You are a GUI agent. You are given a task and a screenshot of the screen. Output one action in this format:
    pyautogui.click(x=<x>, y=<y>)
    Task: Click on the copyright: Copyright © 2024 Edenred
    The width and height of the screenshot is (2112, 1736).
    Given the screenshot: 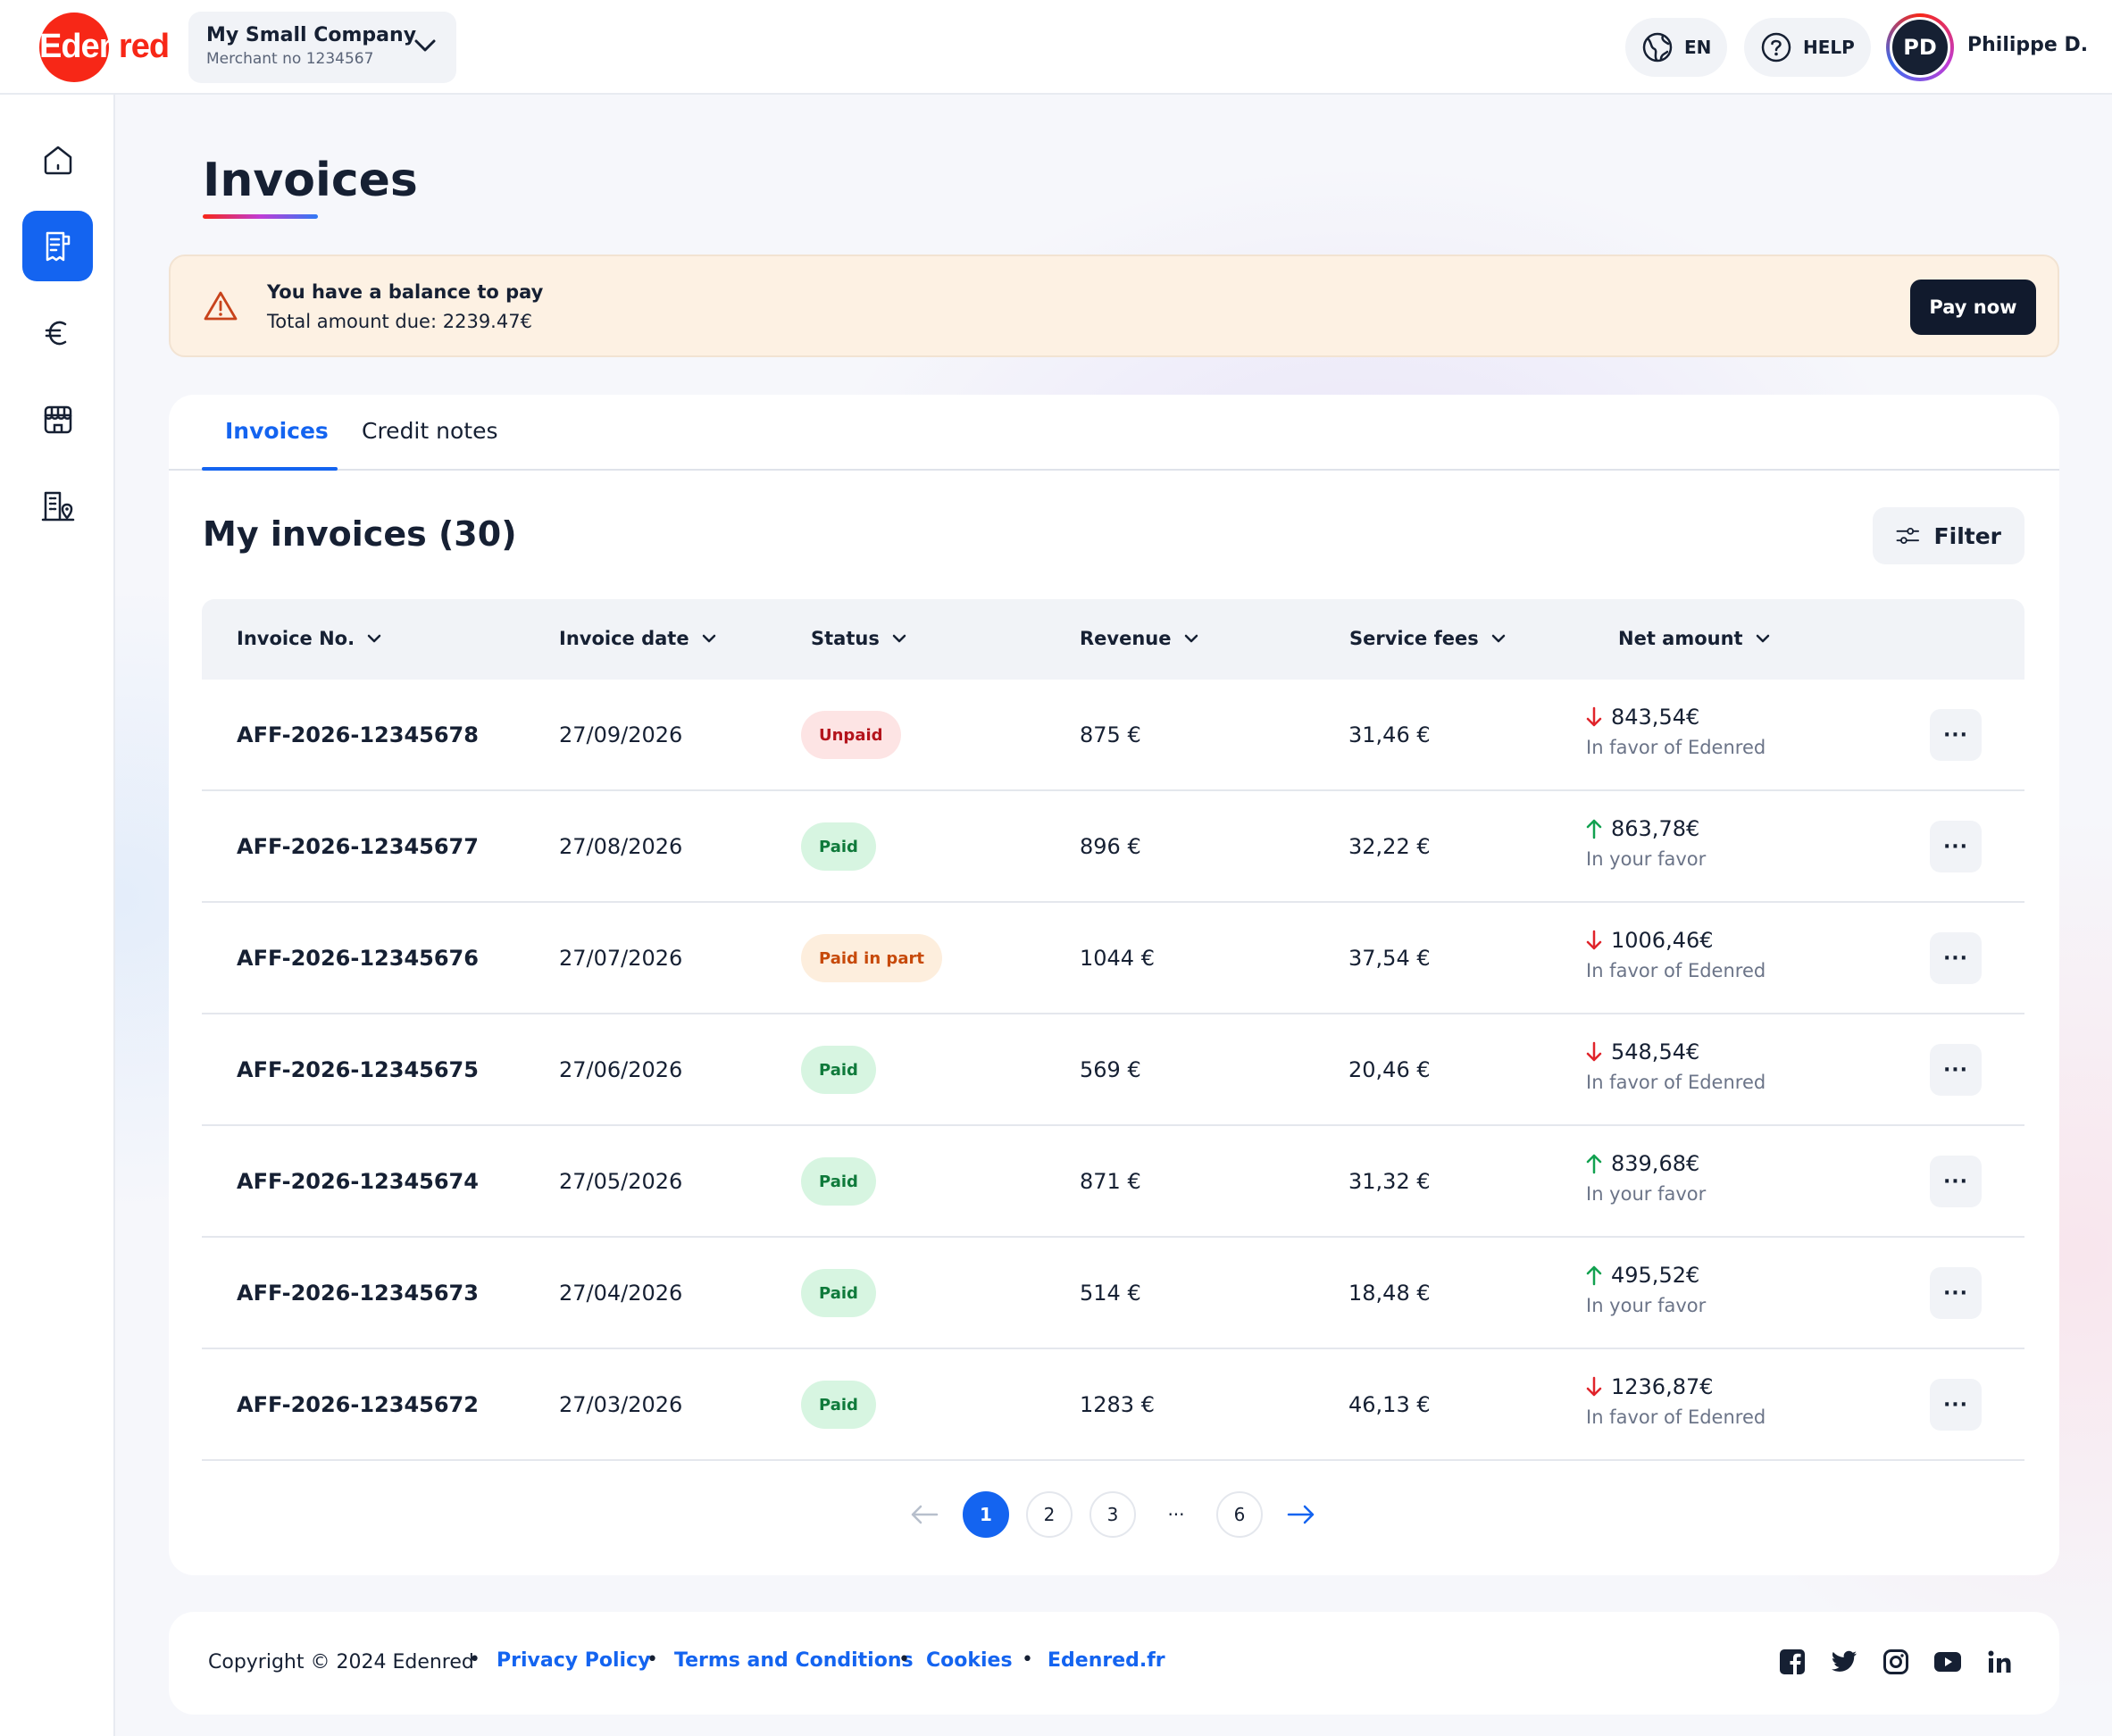 What is the action you would take?
    pyautogui.click(x=341, y=1662)
    